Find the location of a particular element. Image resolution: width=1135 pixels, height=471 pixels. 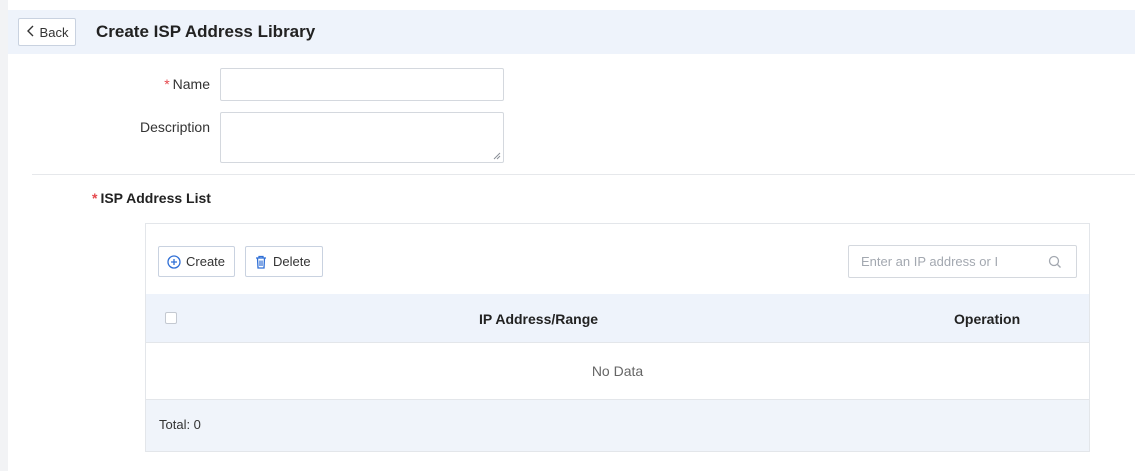

table-header: IP Address/Range Operation is located at coordinates (617, 318).